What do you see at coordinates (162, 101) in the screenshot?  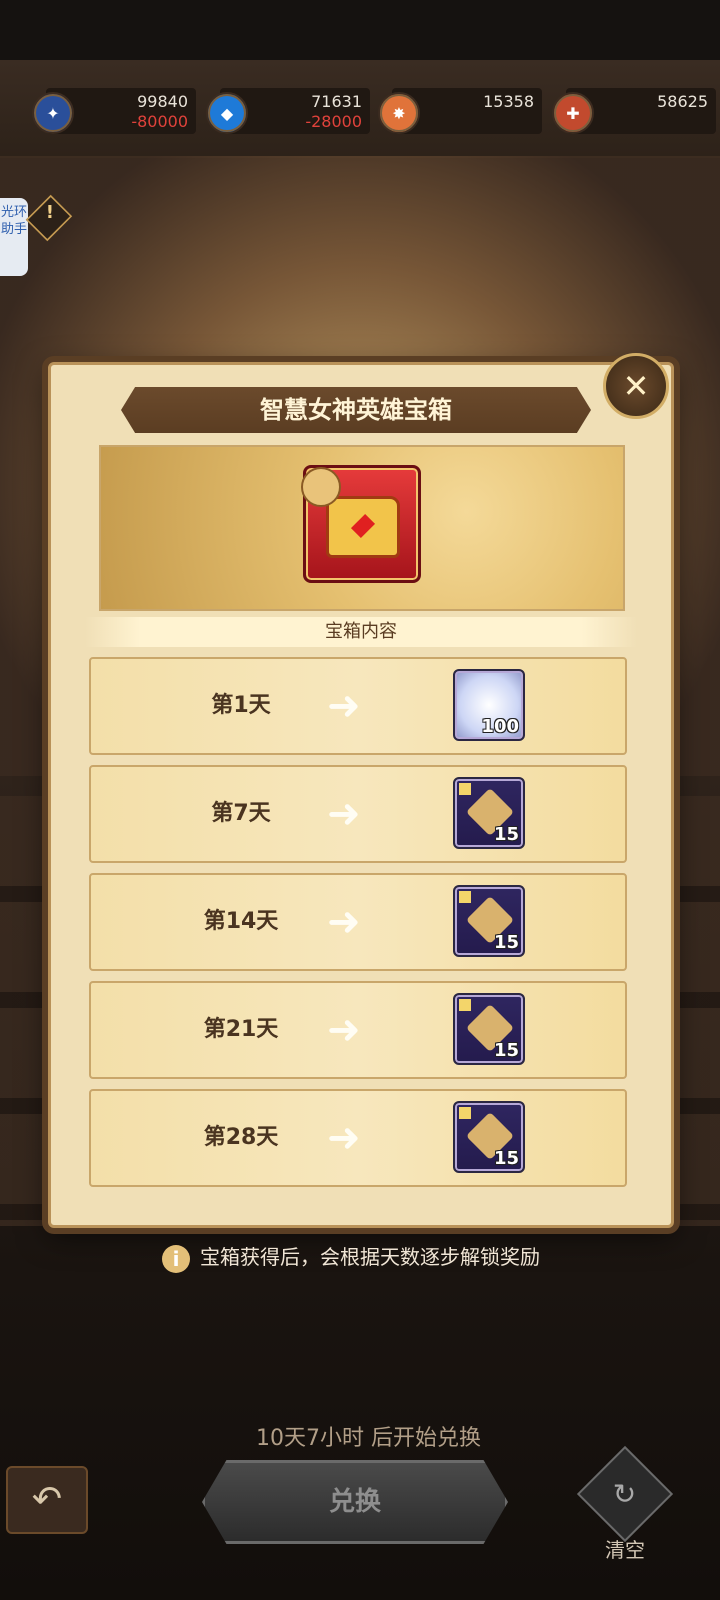 I see `currency-value: 99840` at bounding box center [162, 101].